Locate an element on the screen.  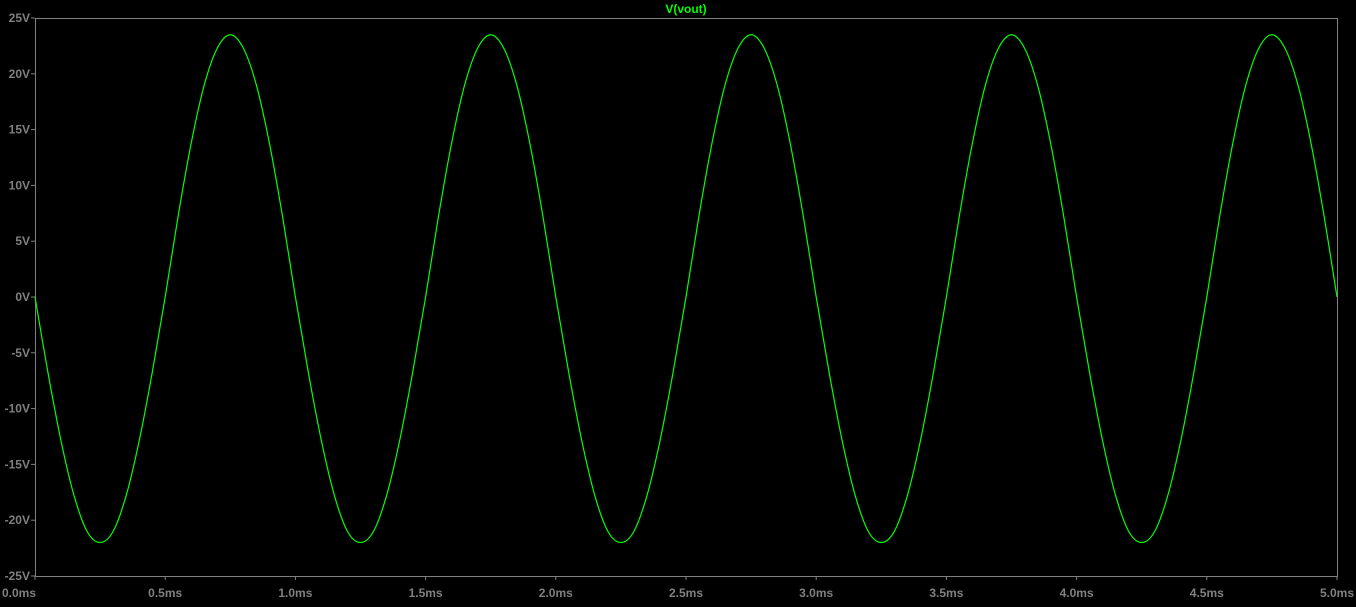
y-tick-label: 0V is located at coordinates (22, 297).